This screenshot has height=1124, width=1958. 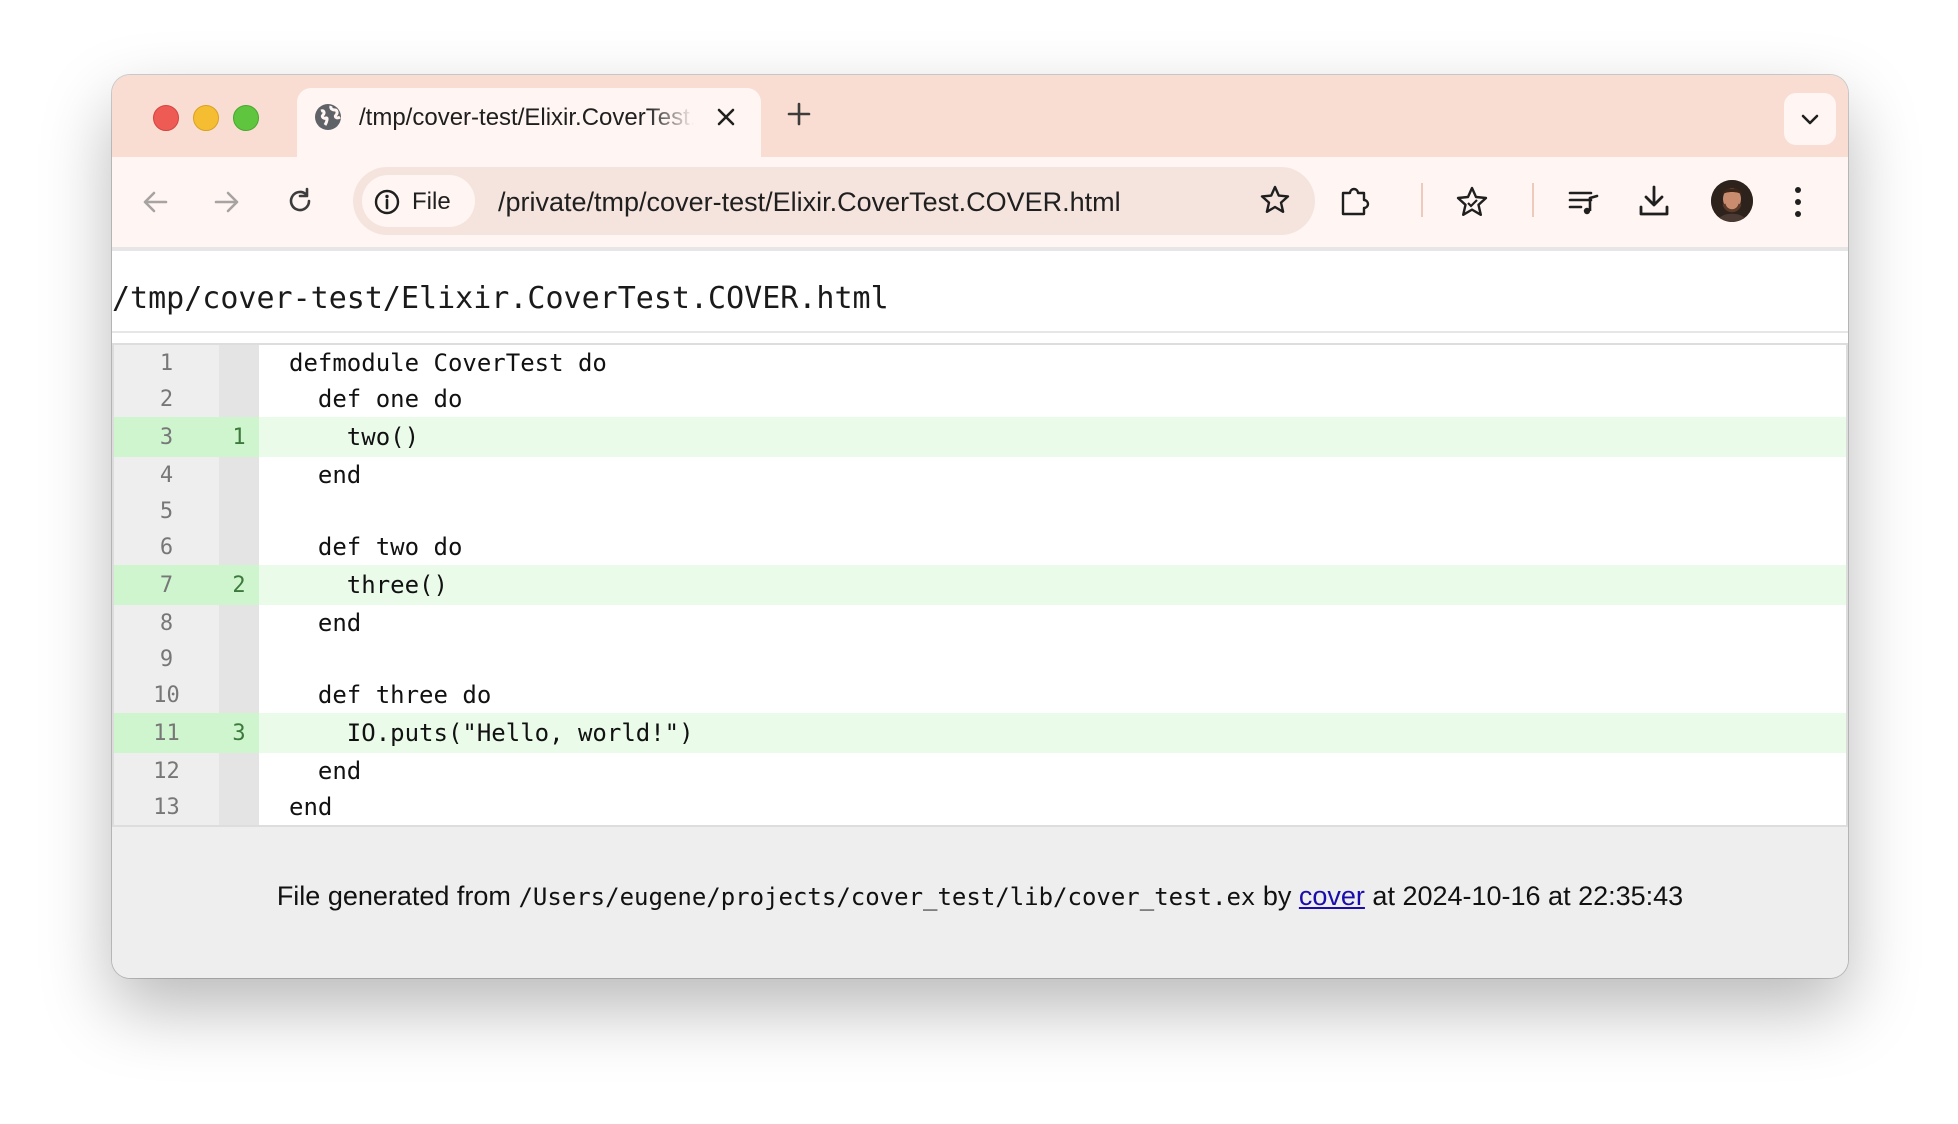 I want to click on footer-prefix: File generated from, so click(x=397, y=896).